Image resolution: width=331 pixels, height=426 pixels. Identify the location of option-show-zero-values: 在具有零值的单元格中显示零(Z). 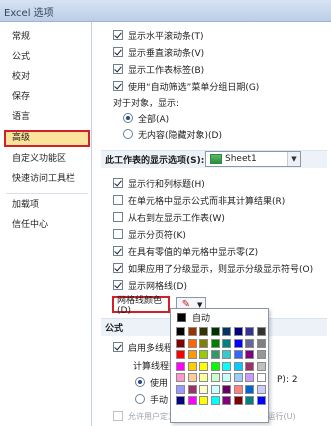
(185, 251).